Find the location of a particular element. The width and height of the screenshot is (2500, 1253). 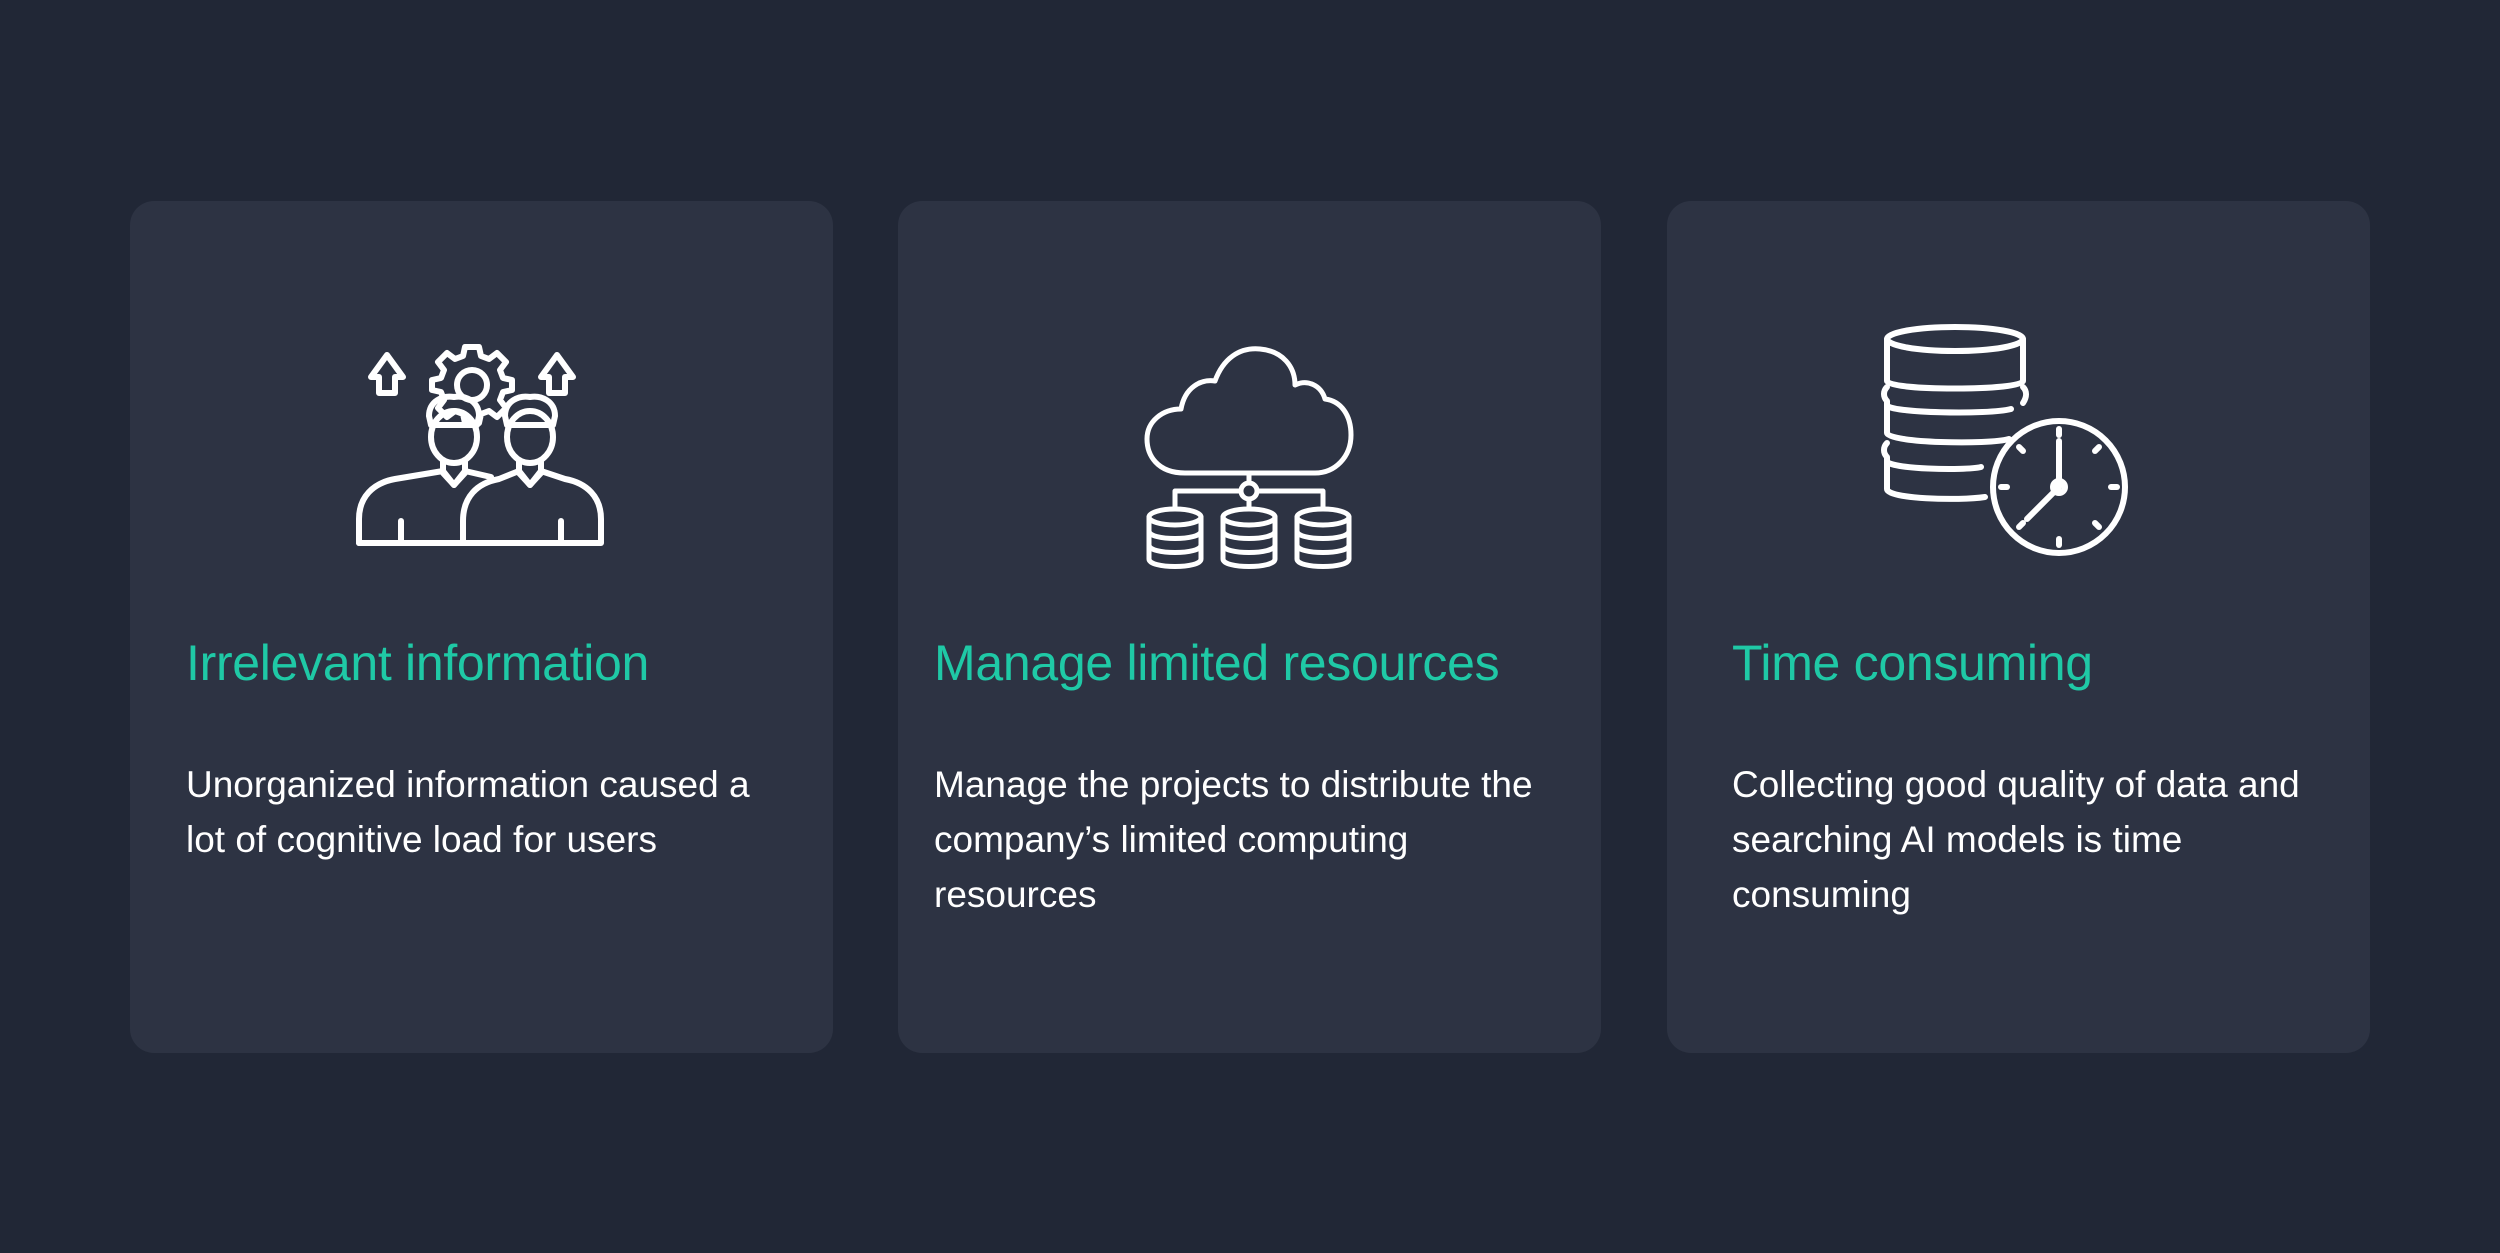

database-clock-icon is located at coordinates (1999, 451).